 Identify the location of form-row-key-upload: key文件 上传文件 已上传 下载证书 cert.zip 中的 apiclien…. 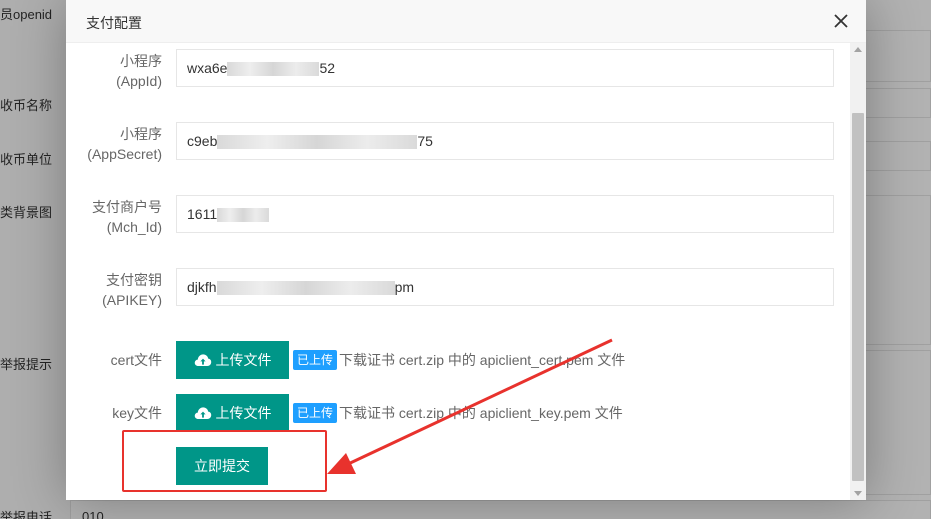
(458, 414).